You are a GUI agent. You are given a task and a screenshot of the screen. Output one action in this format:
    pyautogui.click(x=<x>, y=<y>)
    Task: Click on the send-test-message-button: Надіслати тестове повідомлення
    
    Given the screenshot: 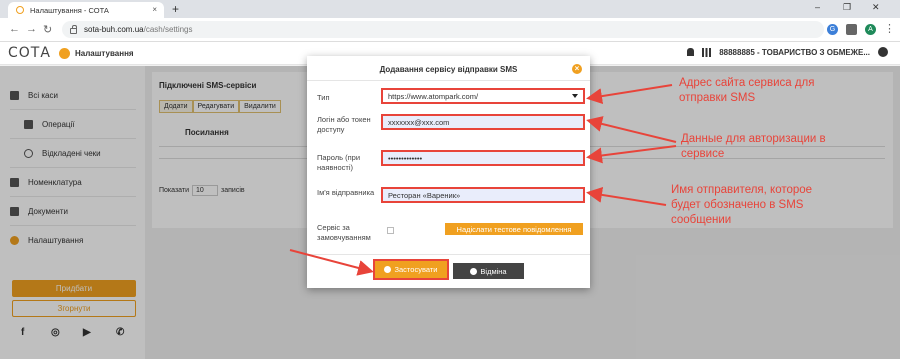 What is the action you would take?
    pyautogui.click(x=514, y=229)
    